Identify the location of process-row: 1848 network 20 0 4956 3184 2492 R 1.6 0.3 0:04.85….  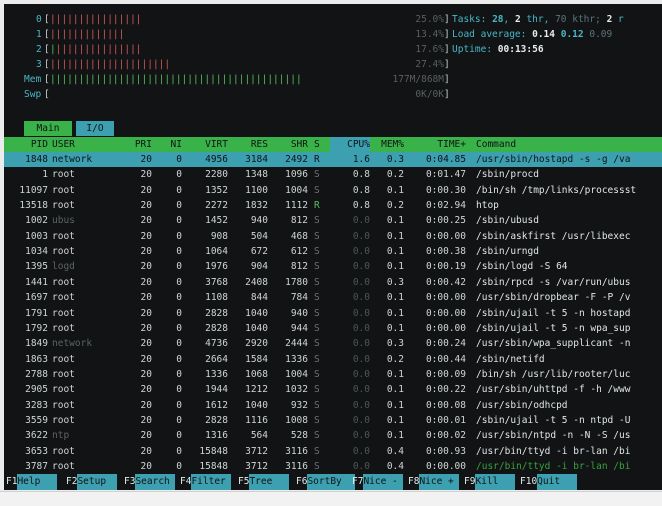
(333, 159).